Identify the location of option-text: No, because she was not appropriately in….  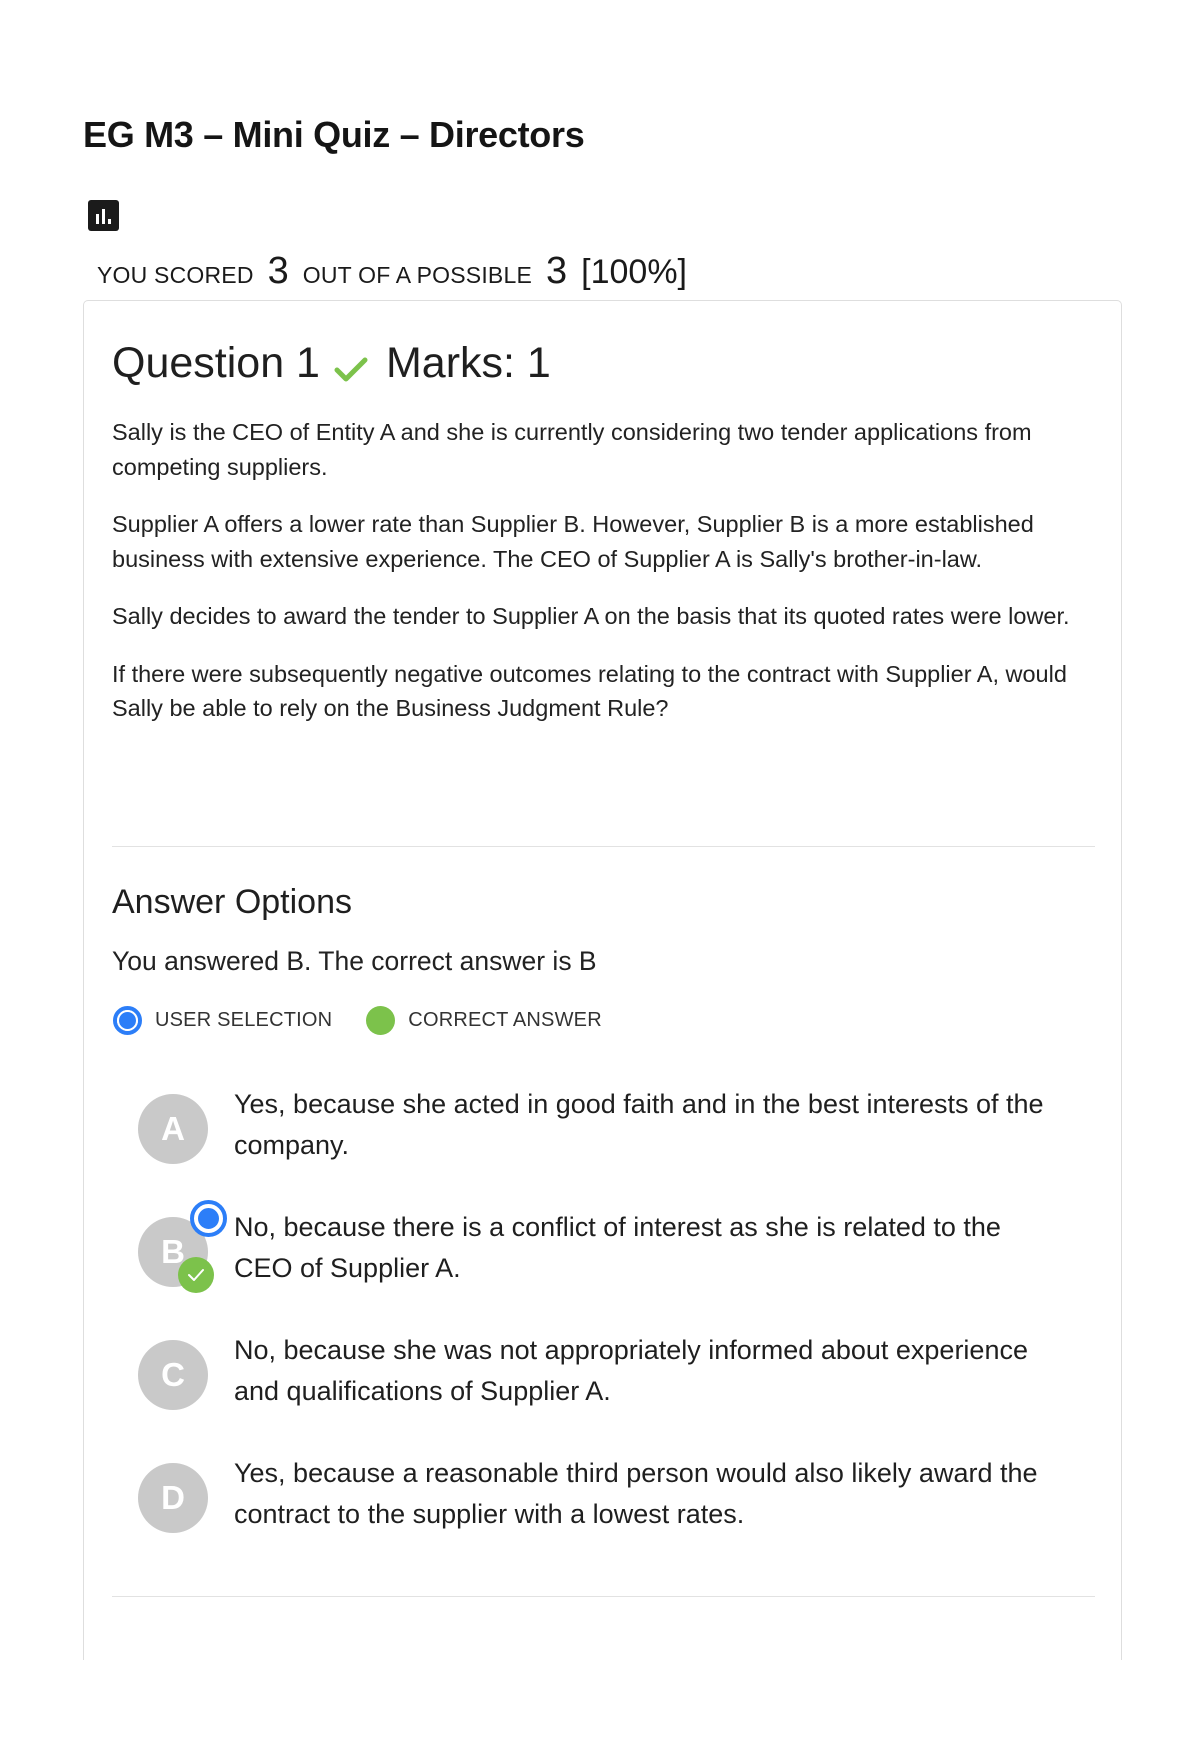
(631, 1370).